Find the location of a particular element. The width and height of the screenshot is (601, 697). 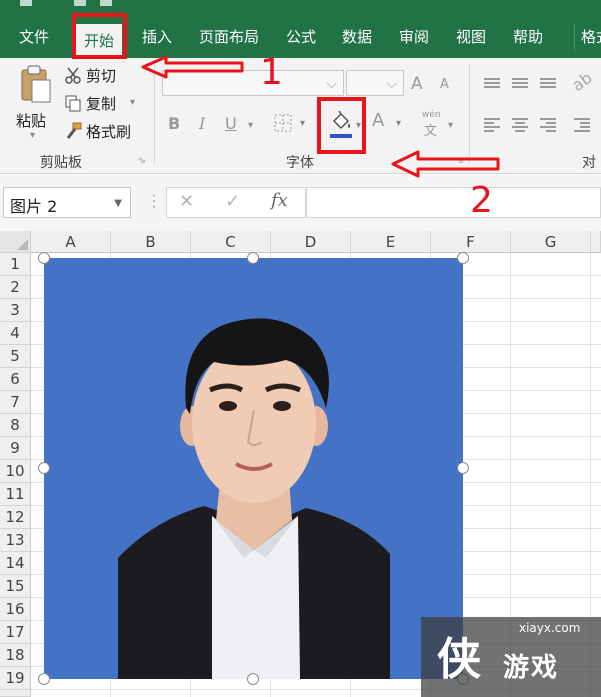

column-header-f: F is located at coordinates (471, 242).